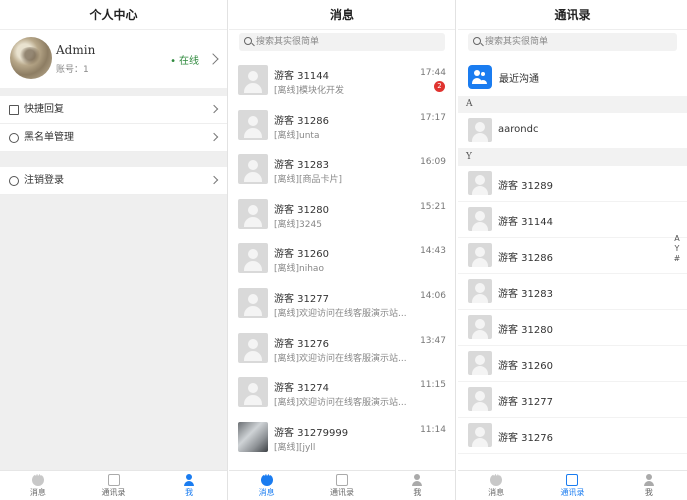 The image size is (687, 500). What do you see at coordinates (572, 480) in the screenshot?
I see `contacts-icon` at bounding box center [572, 480].